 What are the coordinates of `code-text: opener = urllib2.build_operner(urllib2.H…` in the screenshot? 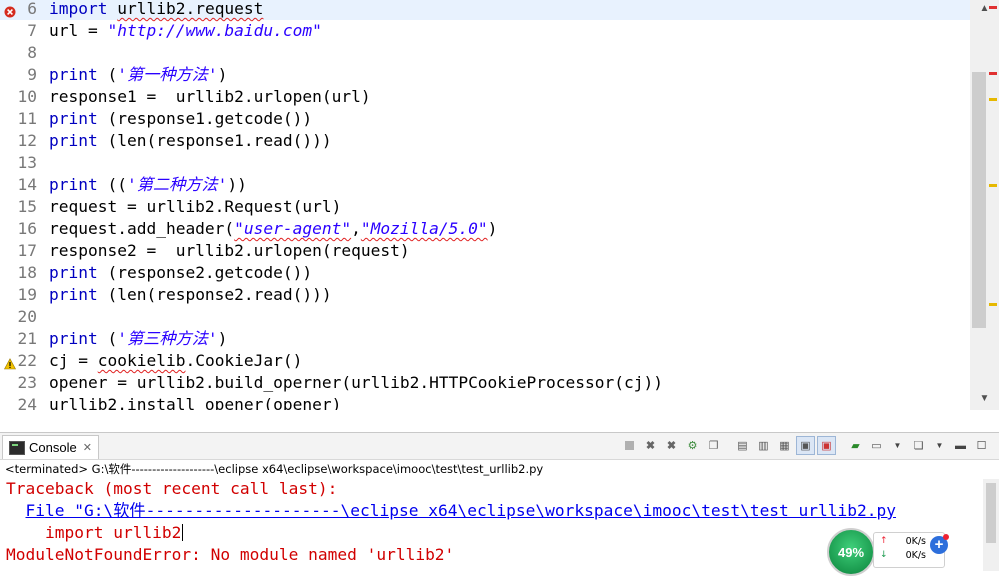 It's located at (356, 383).